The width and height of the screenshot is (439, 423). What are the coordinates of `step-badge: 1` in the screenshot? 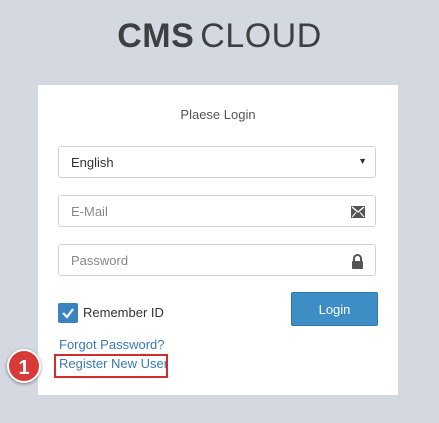 It's located at (24, 366).